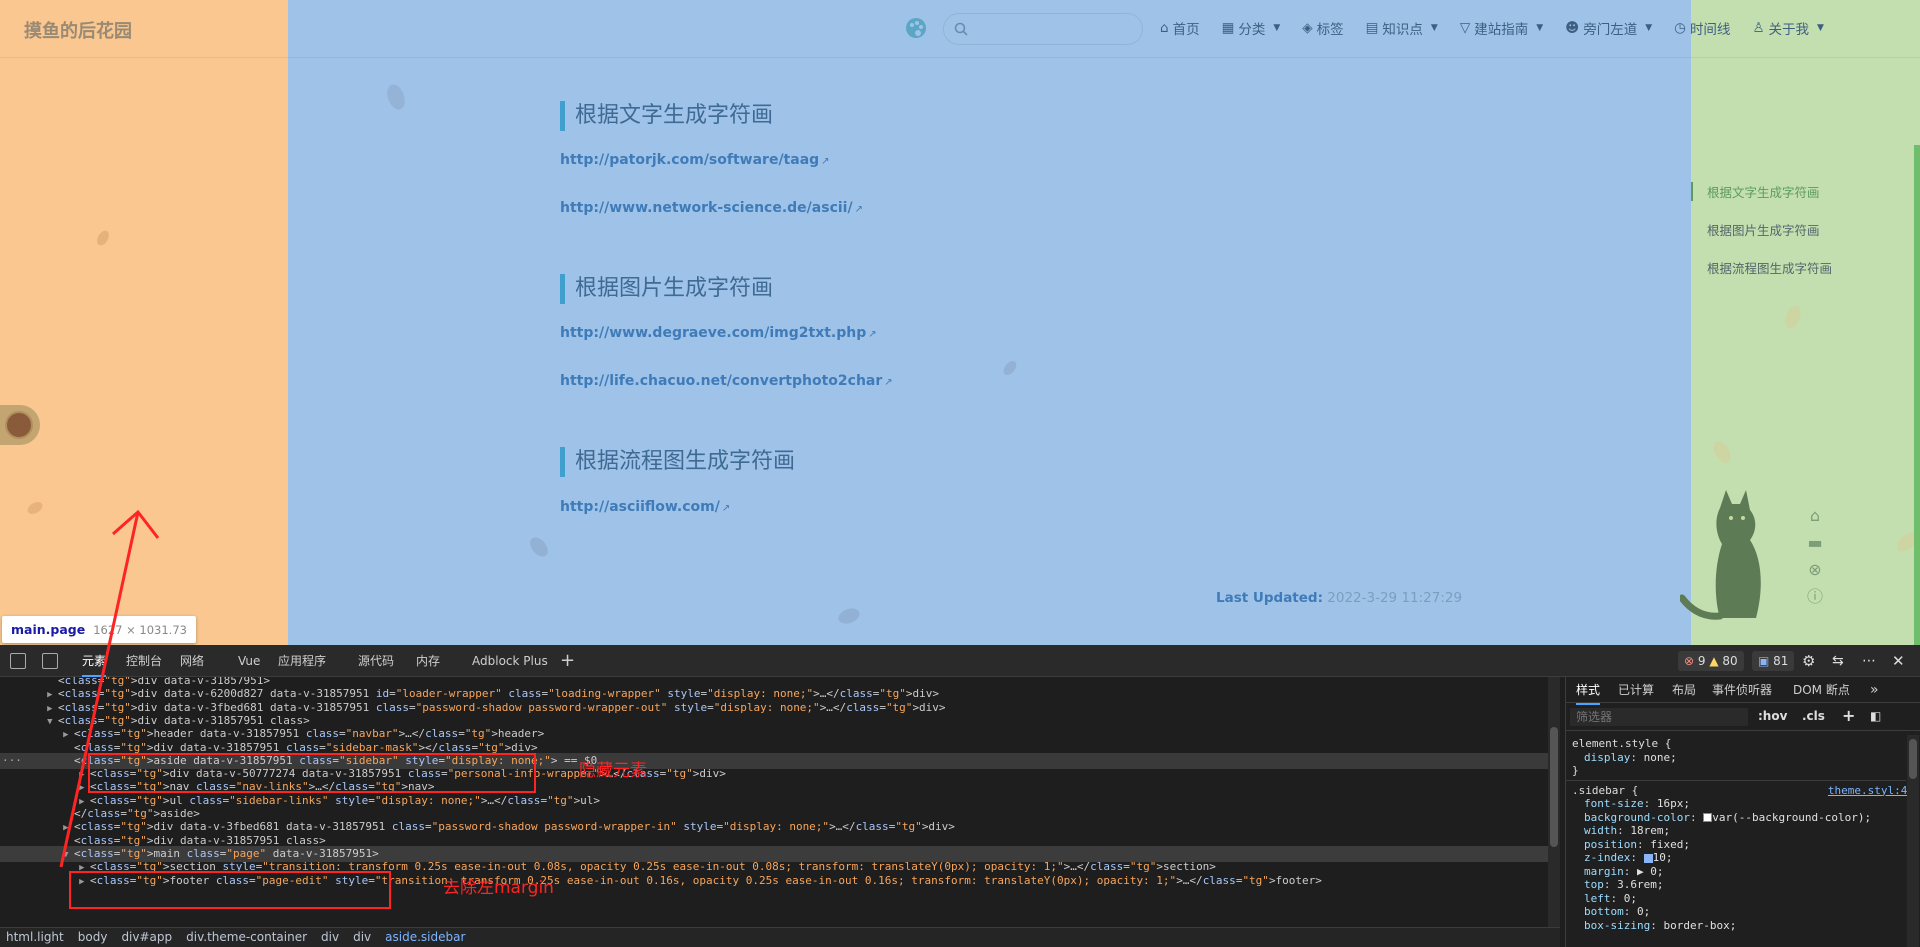 This screenshot has height=947, width=1920. What do you see at coordinates (109, 688) in the screenshot?
I see `annotation-arrow` at bounding box center [109, 688].